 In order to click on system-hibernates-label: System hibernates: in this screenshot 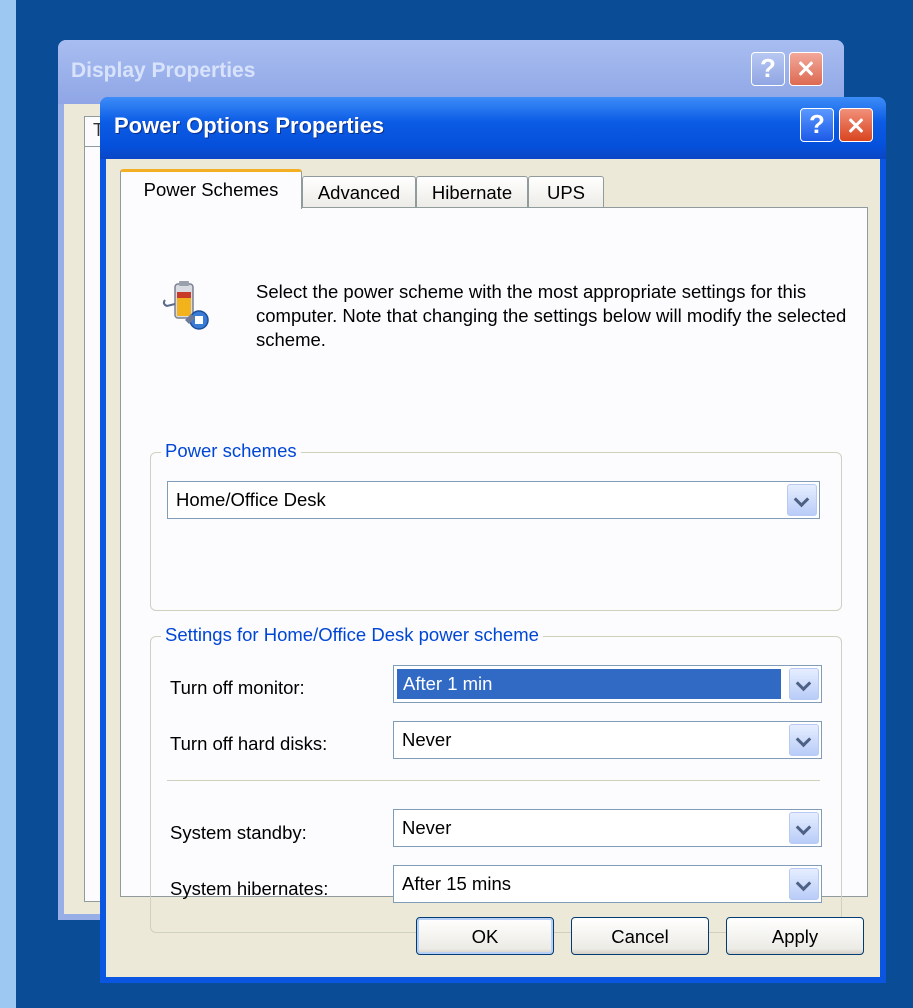, I will do `click(249, 888)`.